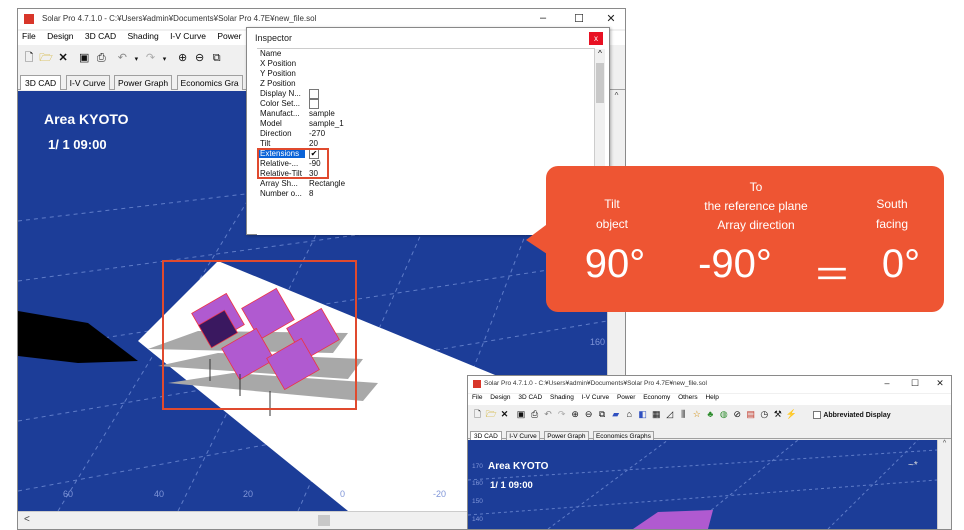 This screenshot has height=530, width=964. I want to click on tree-icon: ♣, so click(710, 414).